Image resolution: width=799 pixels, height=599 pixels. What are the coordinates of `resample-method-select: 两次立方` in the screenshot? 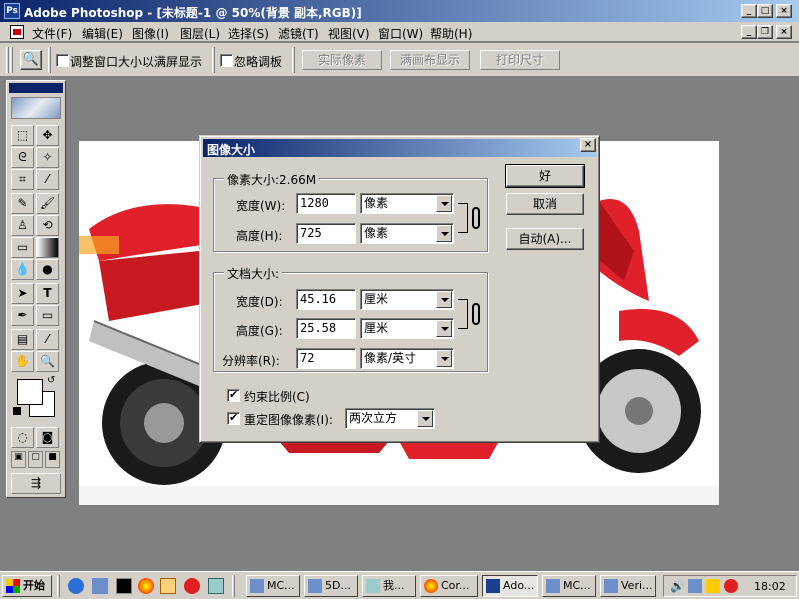 It's located at (390, 418).